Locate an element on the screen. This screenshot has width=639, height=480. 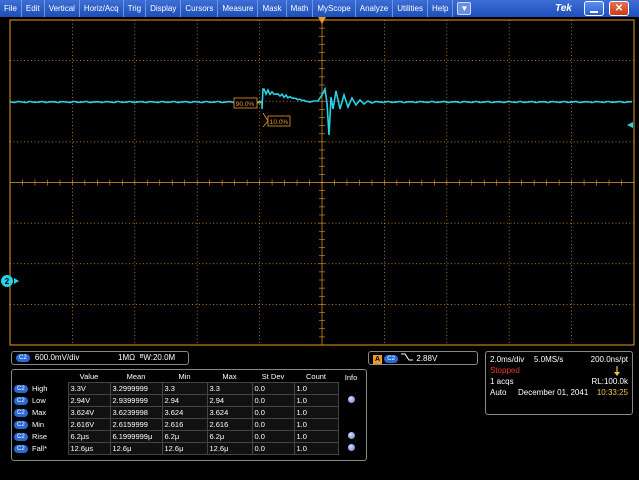
header-value: Value is located at coordinates (89, 377).